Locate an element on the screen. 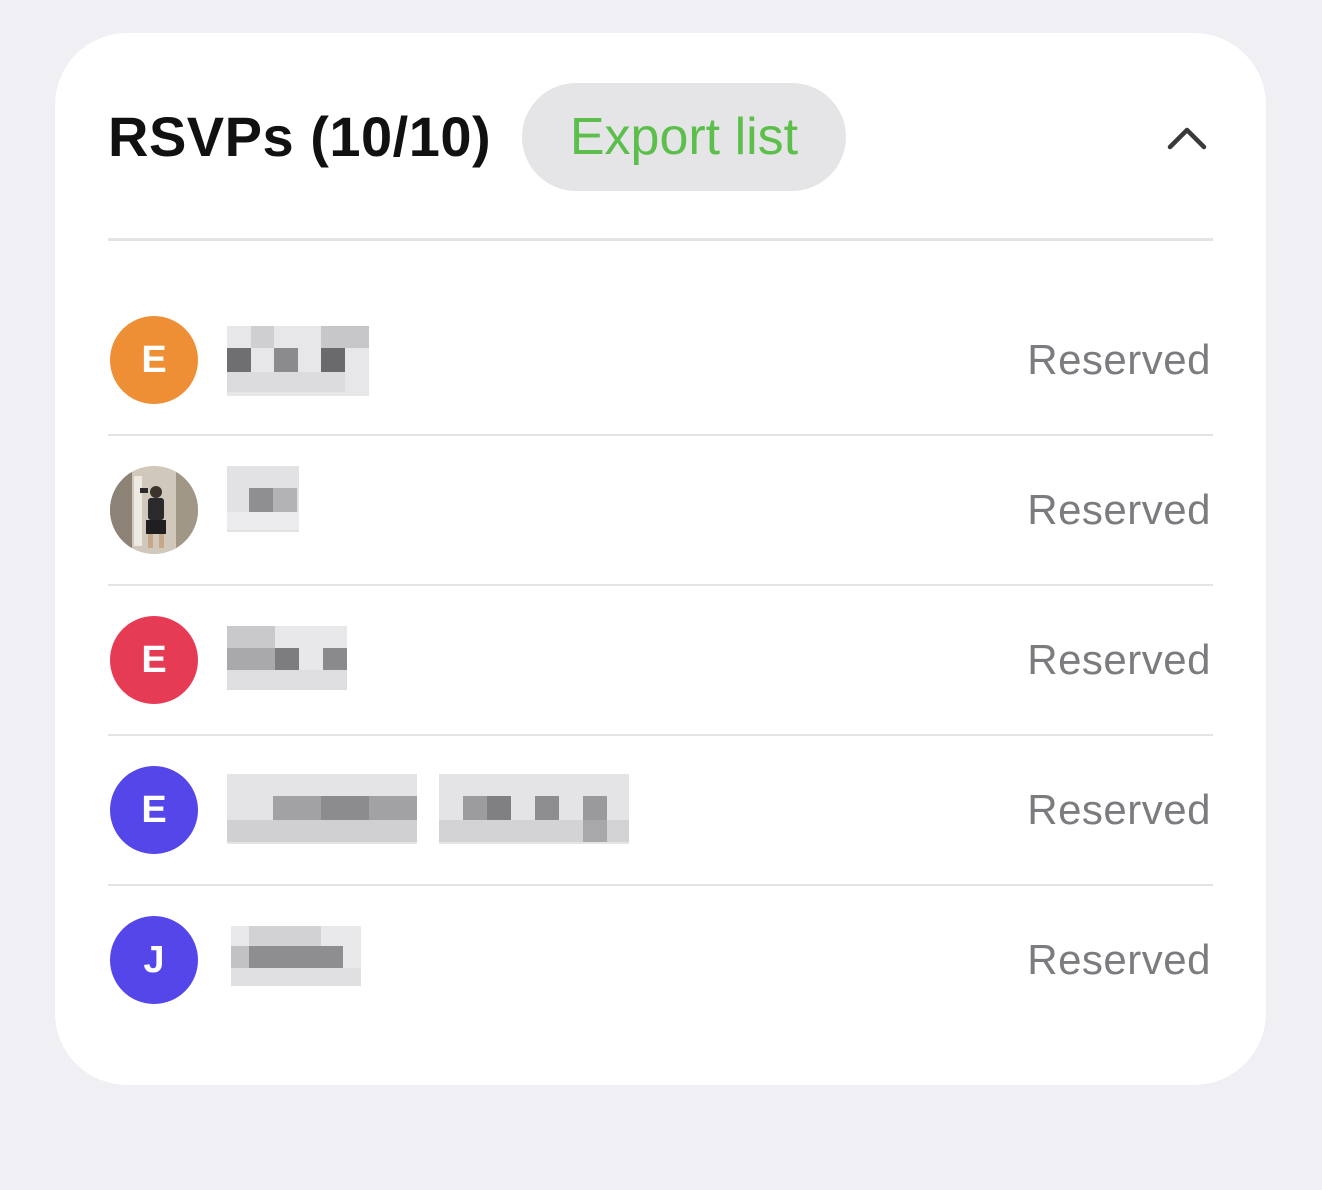 Image resolution: width=1322 pixels, height=1190 pixels. header-divider is located at coordinates (660, 239).